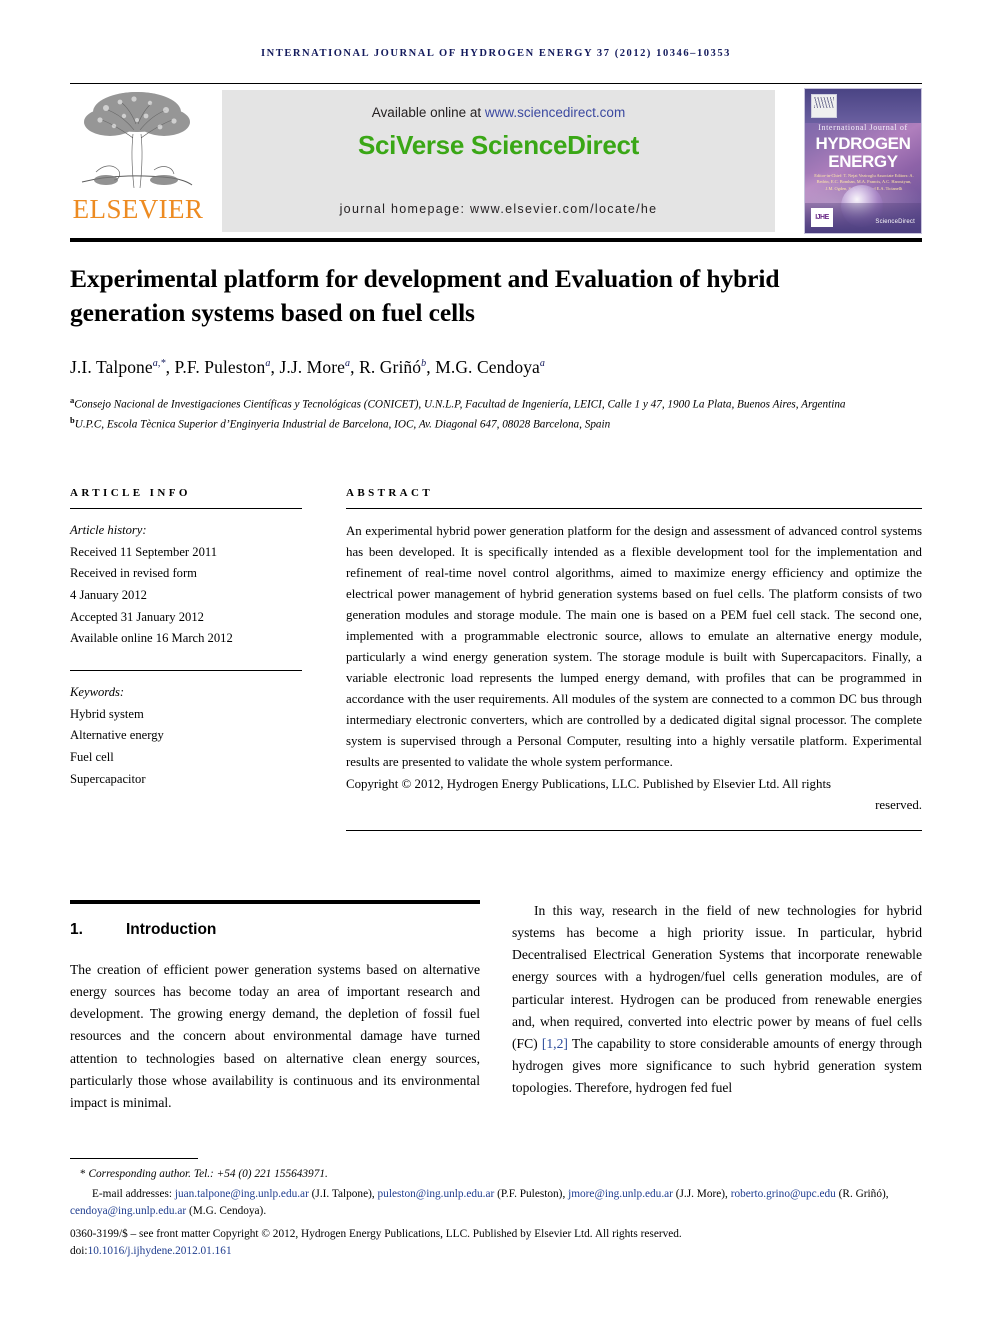  What do you see at coordinates (130, 493) in the screenshot?
I see `article-info-heading: Article info` at bounding box center [130, 493].